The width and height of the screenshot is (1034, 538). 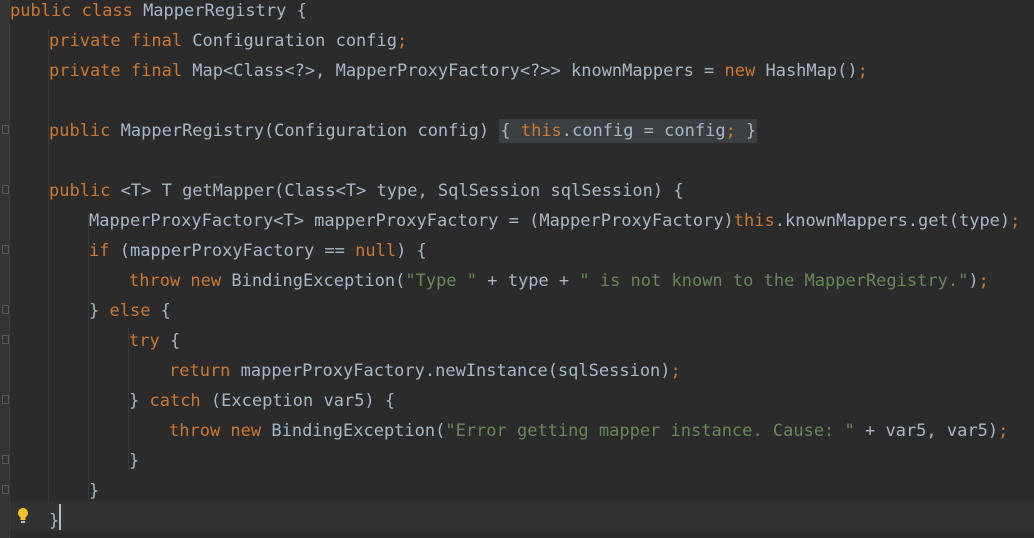 What do you see at coordinates (411, 251) in the screenshot?
I see `code-token: ) {` at bounding box center [411, 251].